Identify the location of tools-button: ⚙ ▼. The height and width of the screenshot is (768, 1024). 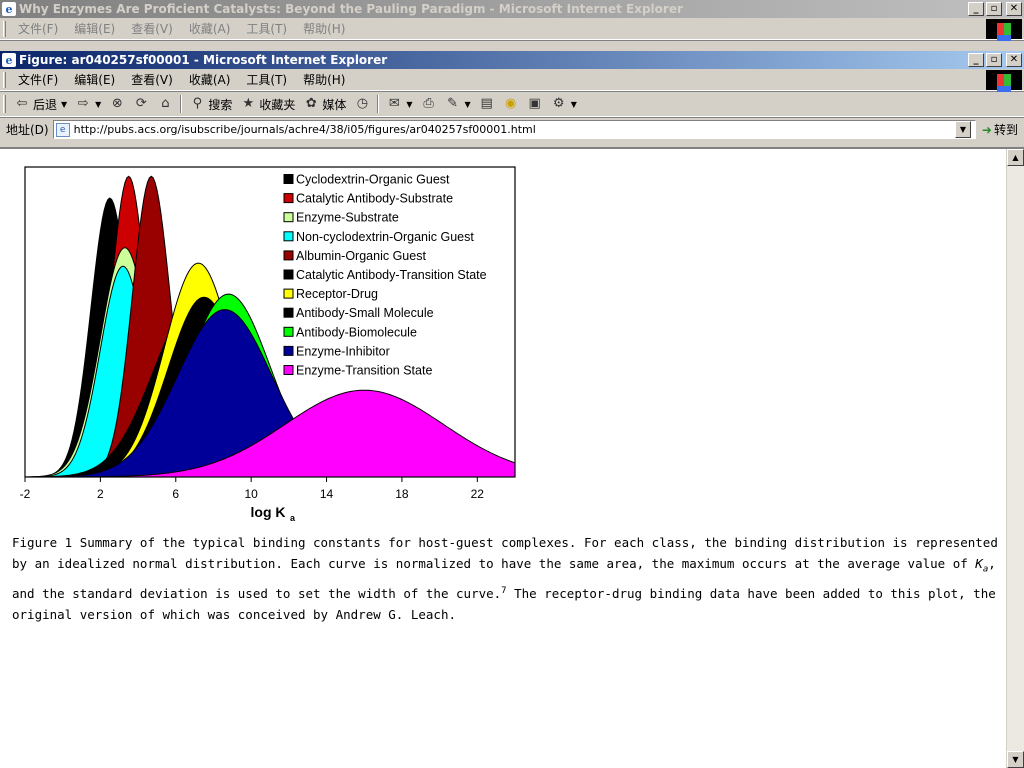
(564, 104).